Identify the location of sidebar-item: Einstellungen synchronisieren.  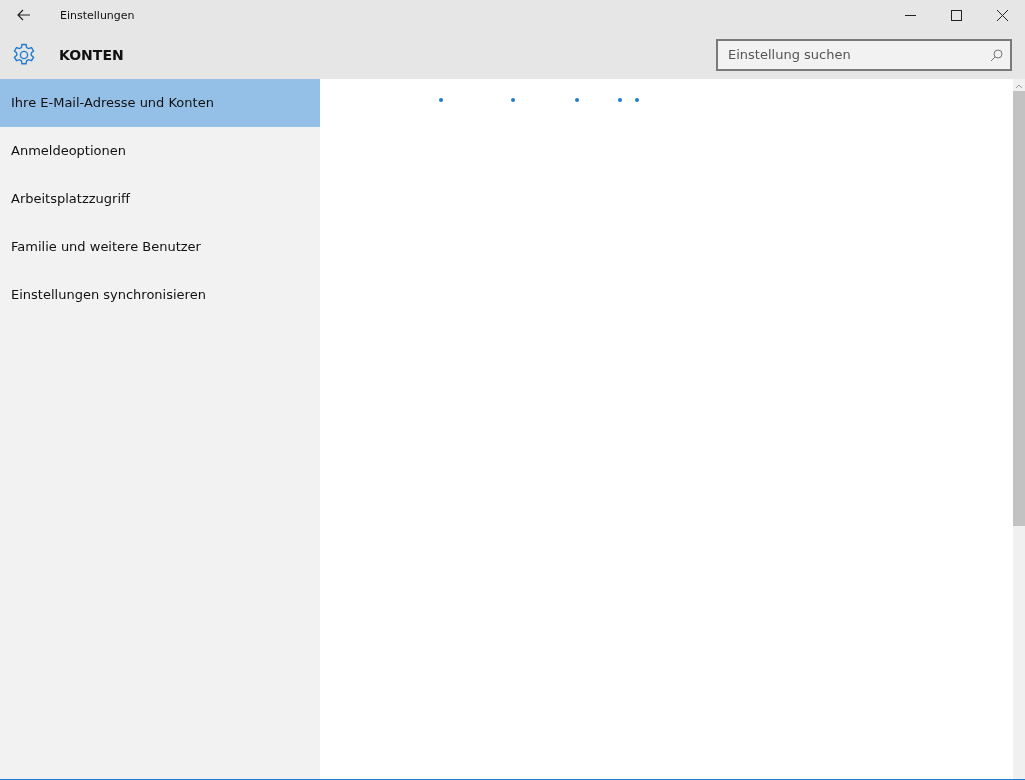
(160, 295).